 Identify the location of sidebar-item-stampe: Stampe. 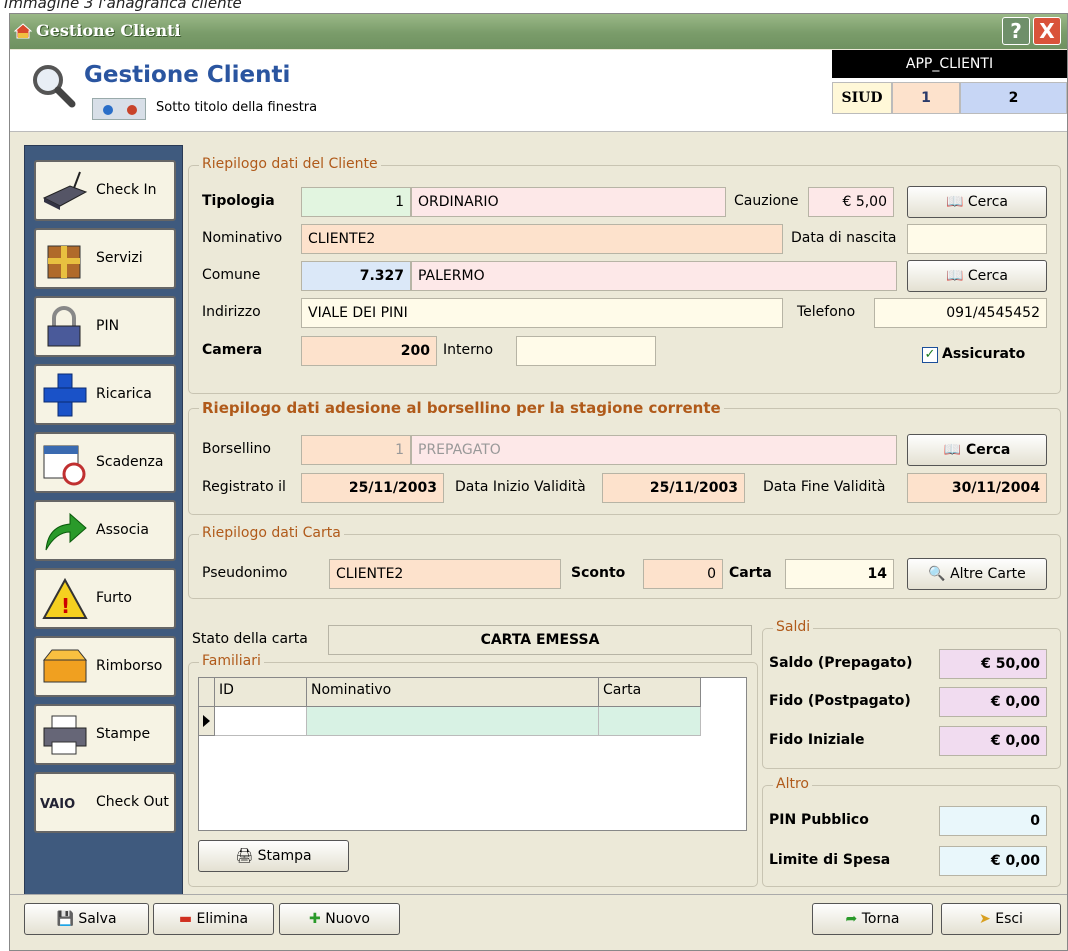
(105, 734).